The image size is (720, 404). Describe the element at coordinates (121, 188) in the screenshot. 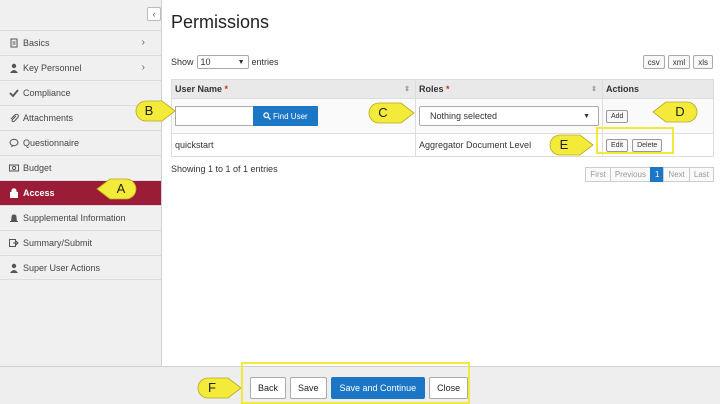

I see `callout-a-letter: A` at that location.